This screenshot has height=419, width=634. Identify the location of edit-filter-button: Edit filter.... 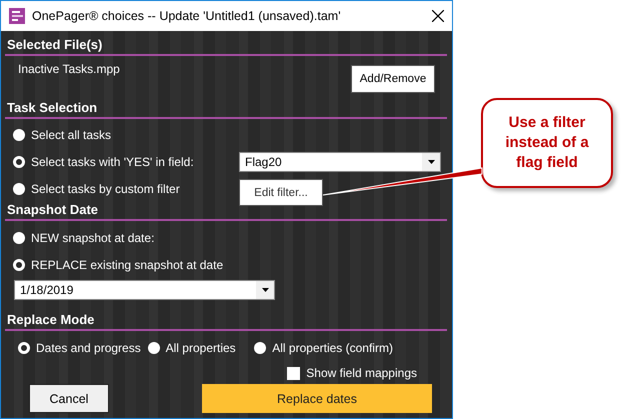
(281, 192).